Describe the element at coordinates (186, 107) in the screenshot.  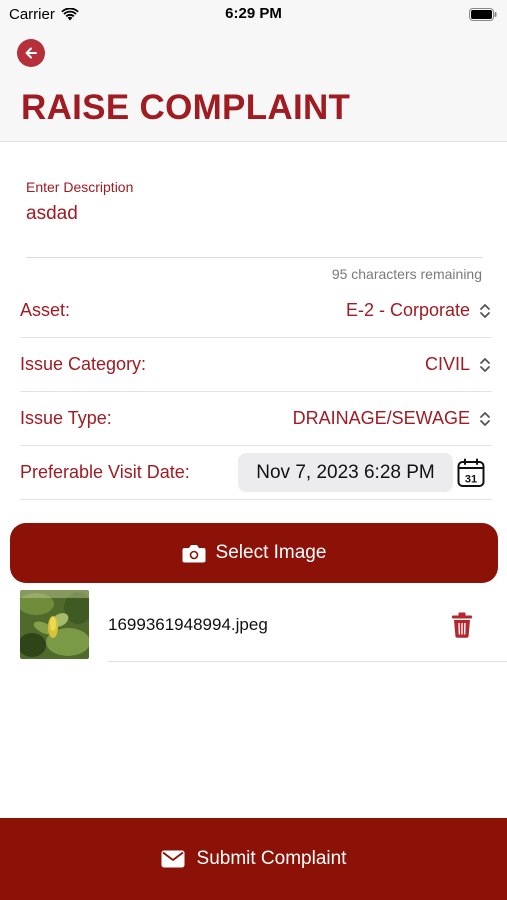
I see `page-title: RAISE COMPLAINT` at that location.